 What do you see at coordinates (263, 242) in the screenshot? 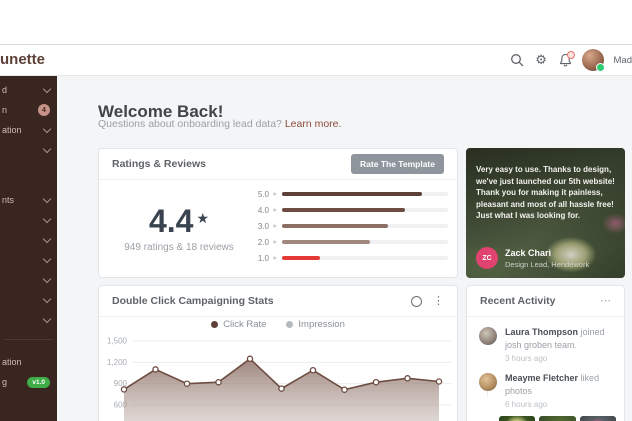
I see `rating-bar-label: 2.0` at bounding box center [263, 242].